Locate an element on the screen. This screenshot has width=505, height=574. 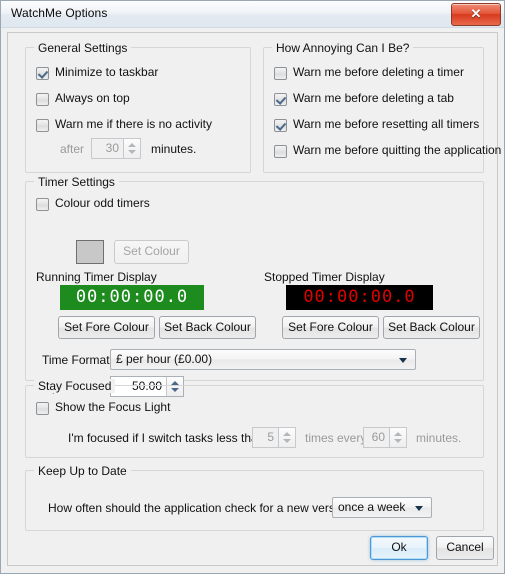
focus-sentence-end: minutes. is located at coordinates (439, 438).